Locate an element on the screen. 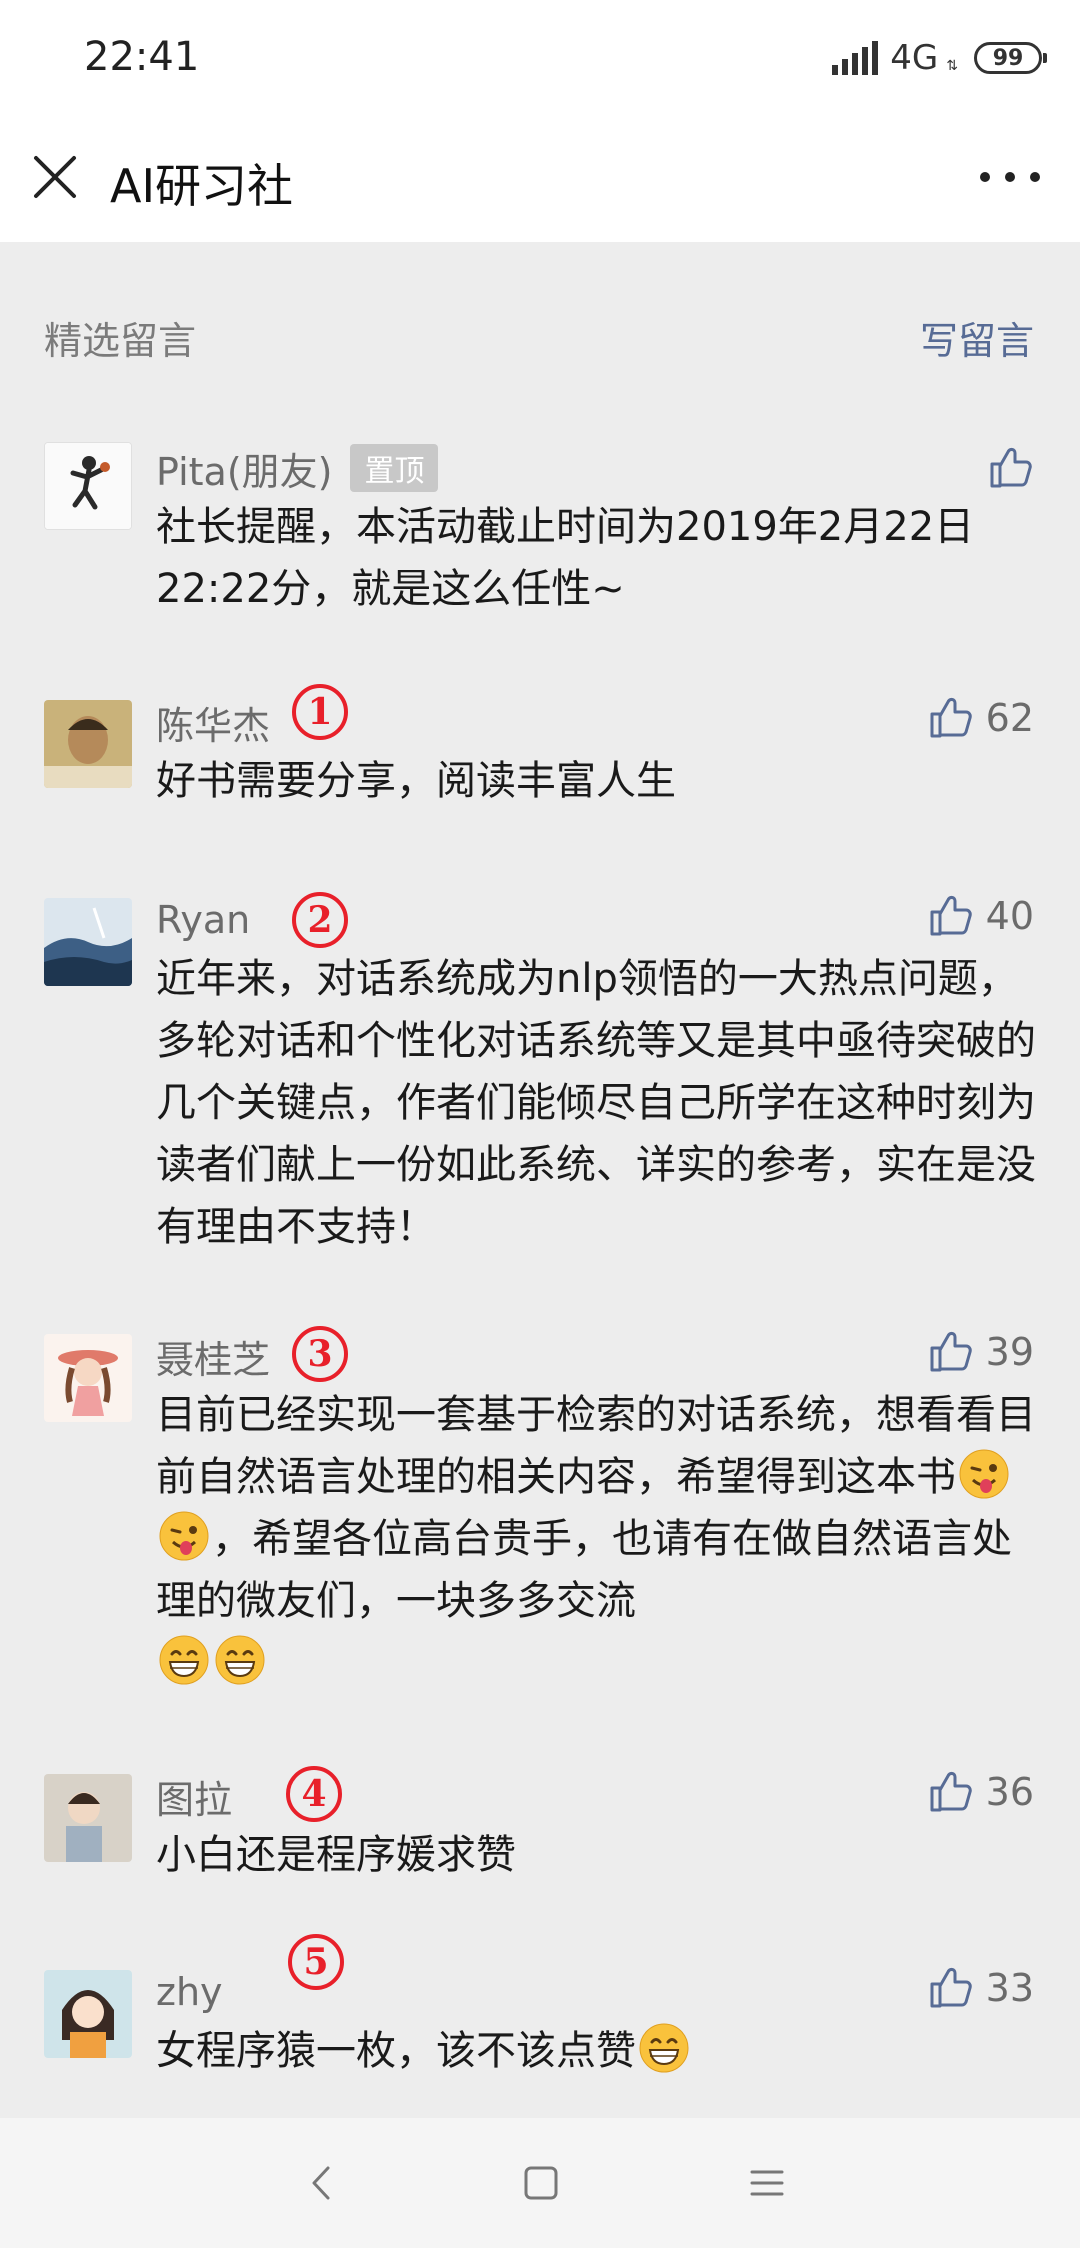  like-count: 36 is located at coordinates (1009, 1792).